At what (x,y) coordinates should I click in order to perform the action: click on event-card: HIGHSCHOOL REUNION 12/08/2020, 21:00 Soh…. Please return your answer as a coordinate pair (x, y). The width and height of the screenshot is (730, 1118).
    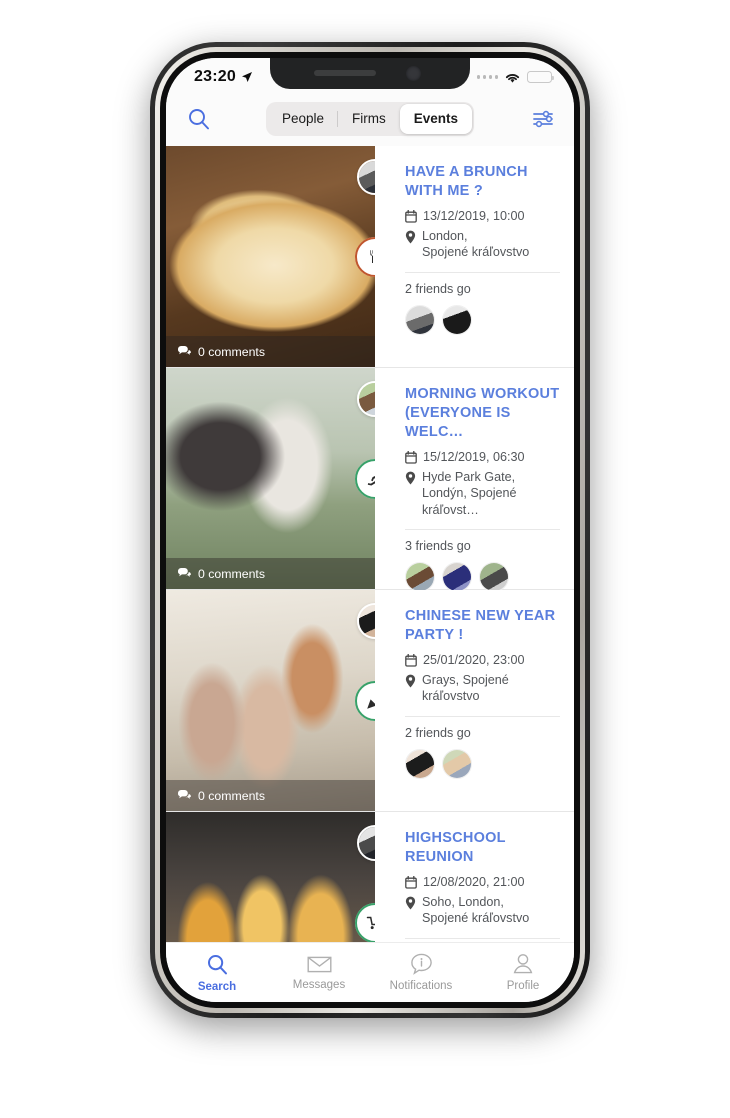
    Looking at the image, I should click on (370, 877).